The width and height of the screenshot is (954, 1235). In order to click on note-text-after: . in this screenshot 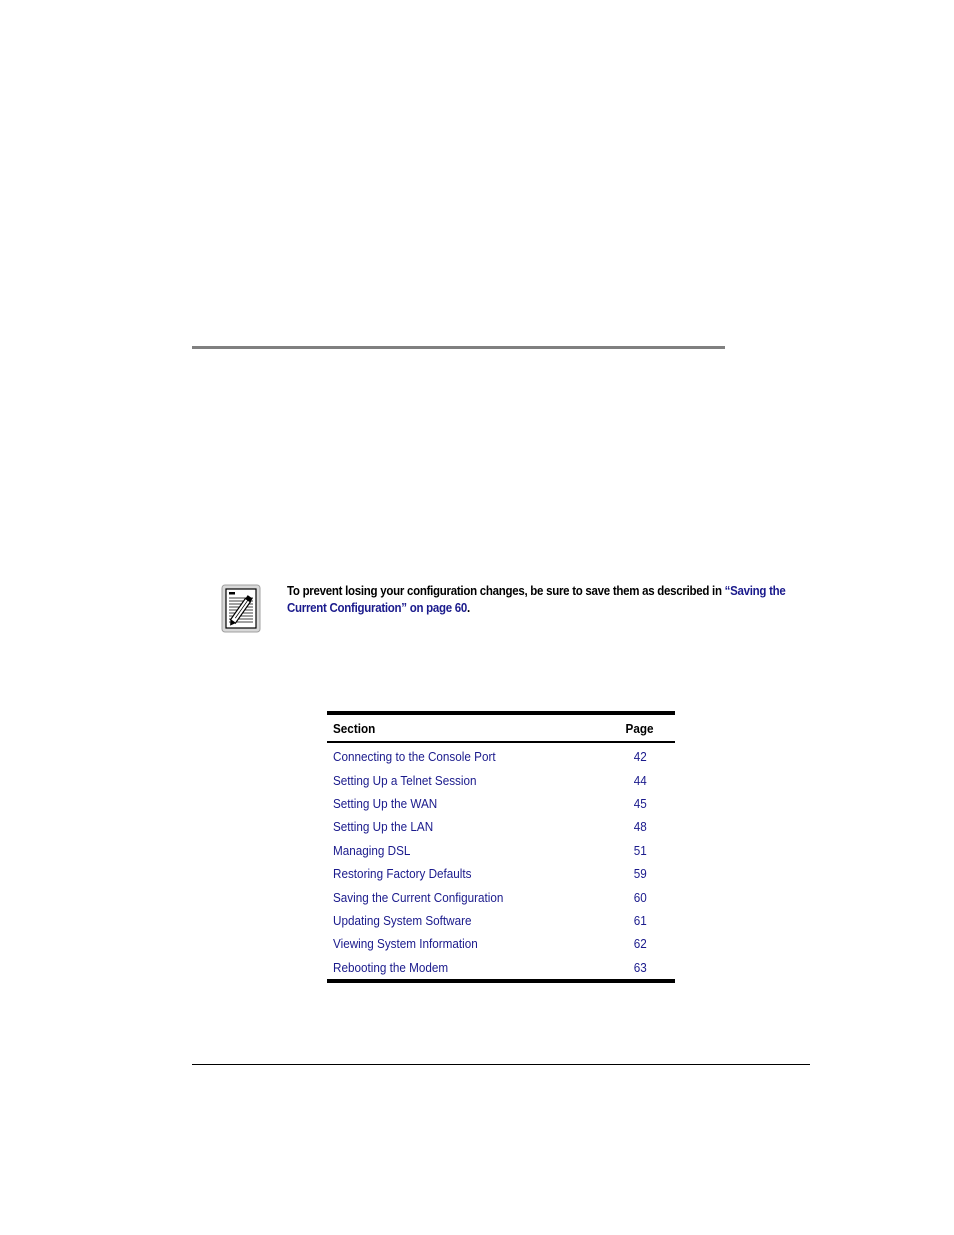, I will do `click(468, 608)`.